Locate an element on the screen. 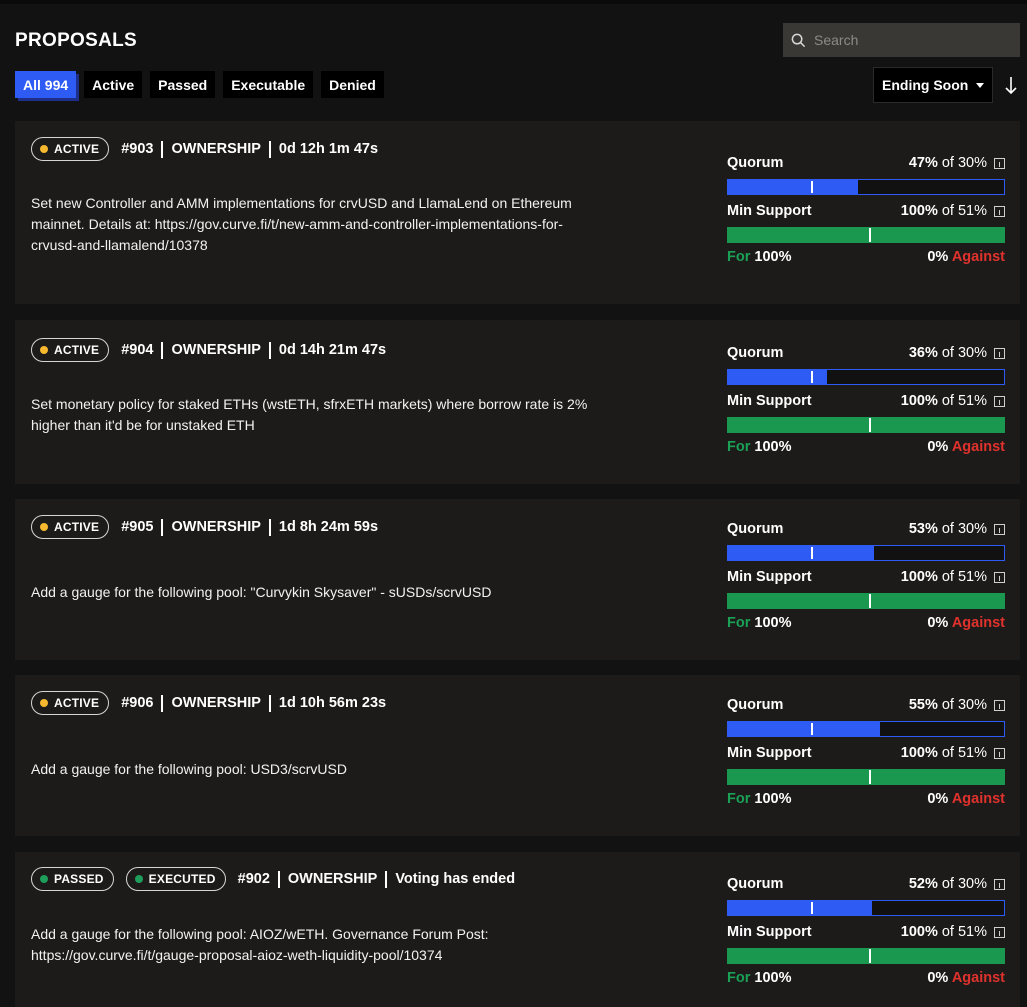  proposal-header: ACTIVE #904 OWNERSHIP 0d 14h 21m 47s is located at coordinates (208, 350).